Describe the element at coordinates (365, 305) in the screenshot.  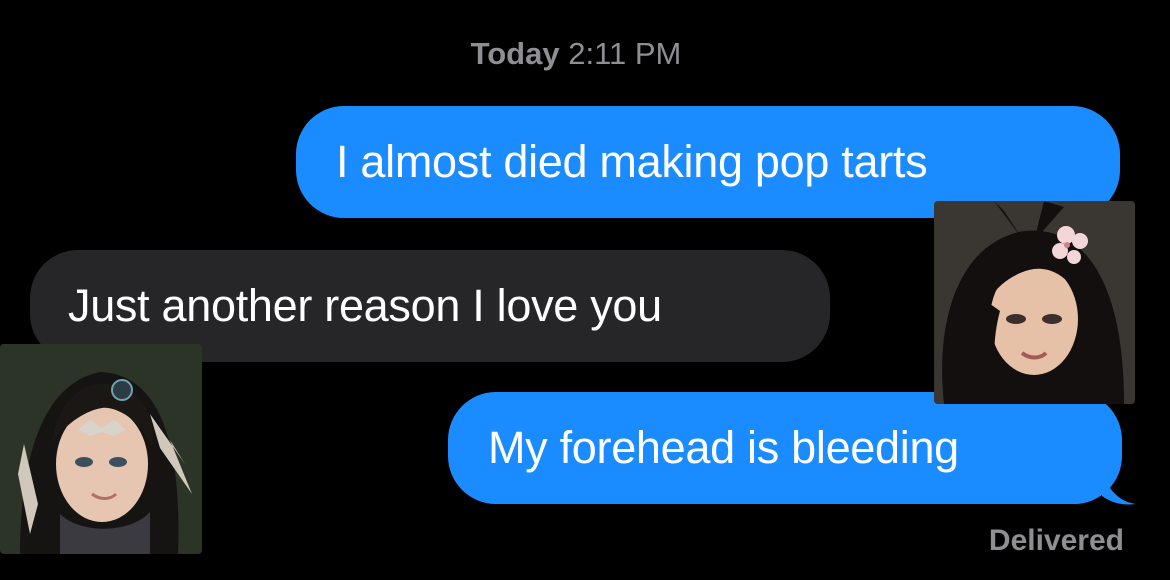
I see `message-text: Just another reason I love you` at that location.